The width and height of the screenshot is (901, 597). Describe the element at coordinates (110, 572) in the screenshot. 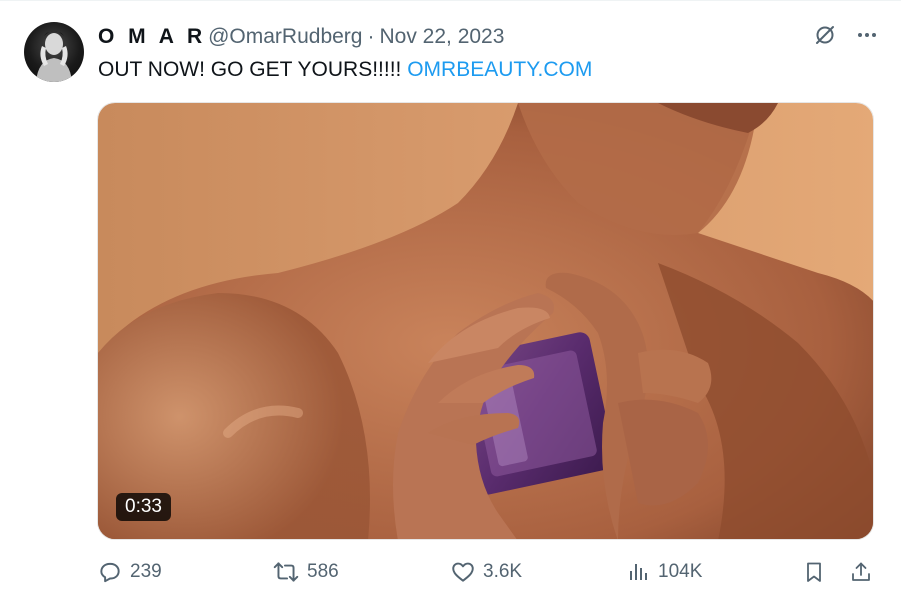

I see `reply-icon` at that location.